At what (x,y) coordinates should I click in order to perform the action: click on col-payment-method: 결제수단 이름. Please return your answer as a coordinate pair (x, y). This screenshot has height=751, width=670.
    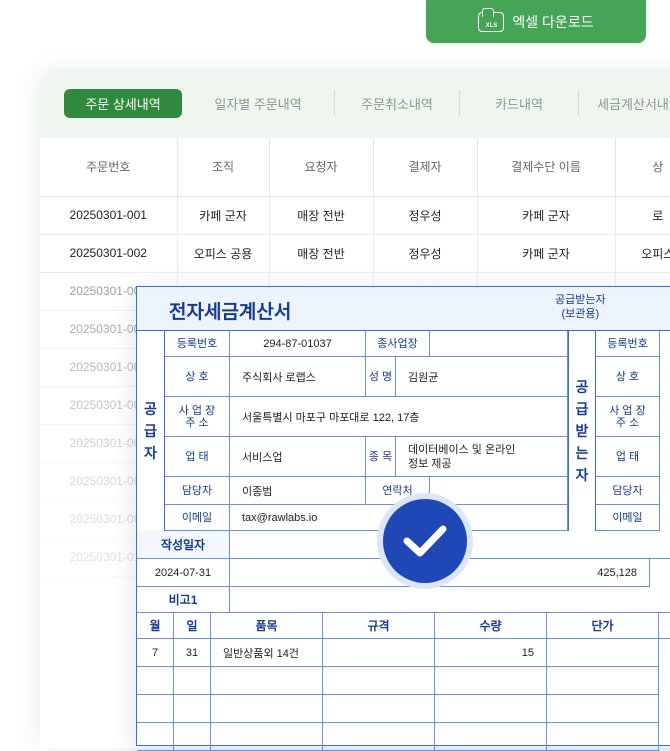
    Looking at the image, I should click on (546, 167).